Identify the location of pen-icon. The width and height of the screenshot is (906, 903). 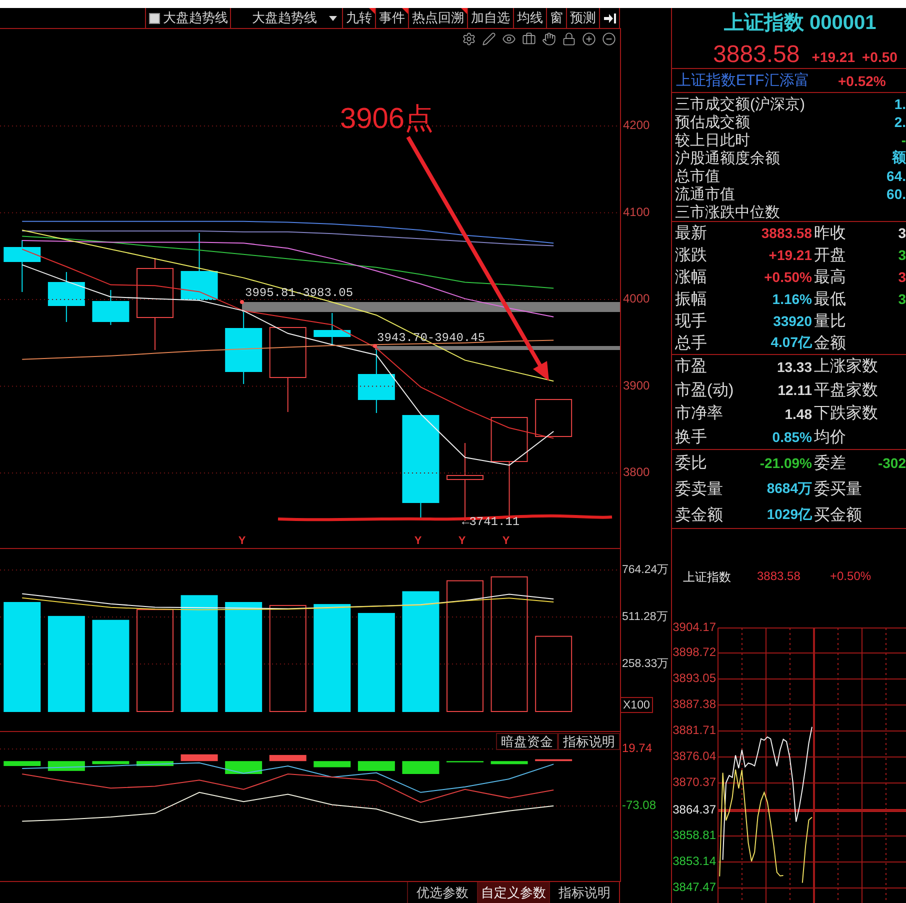
(489, 39).